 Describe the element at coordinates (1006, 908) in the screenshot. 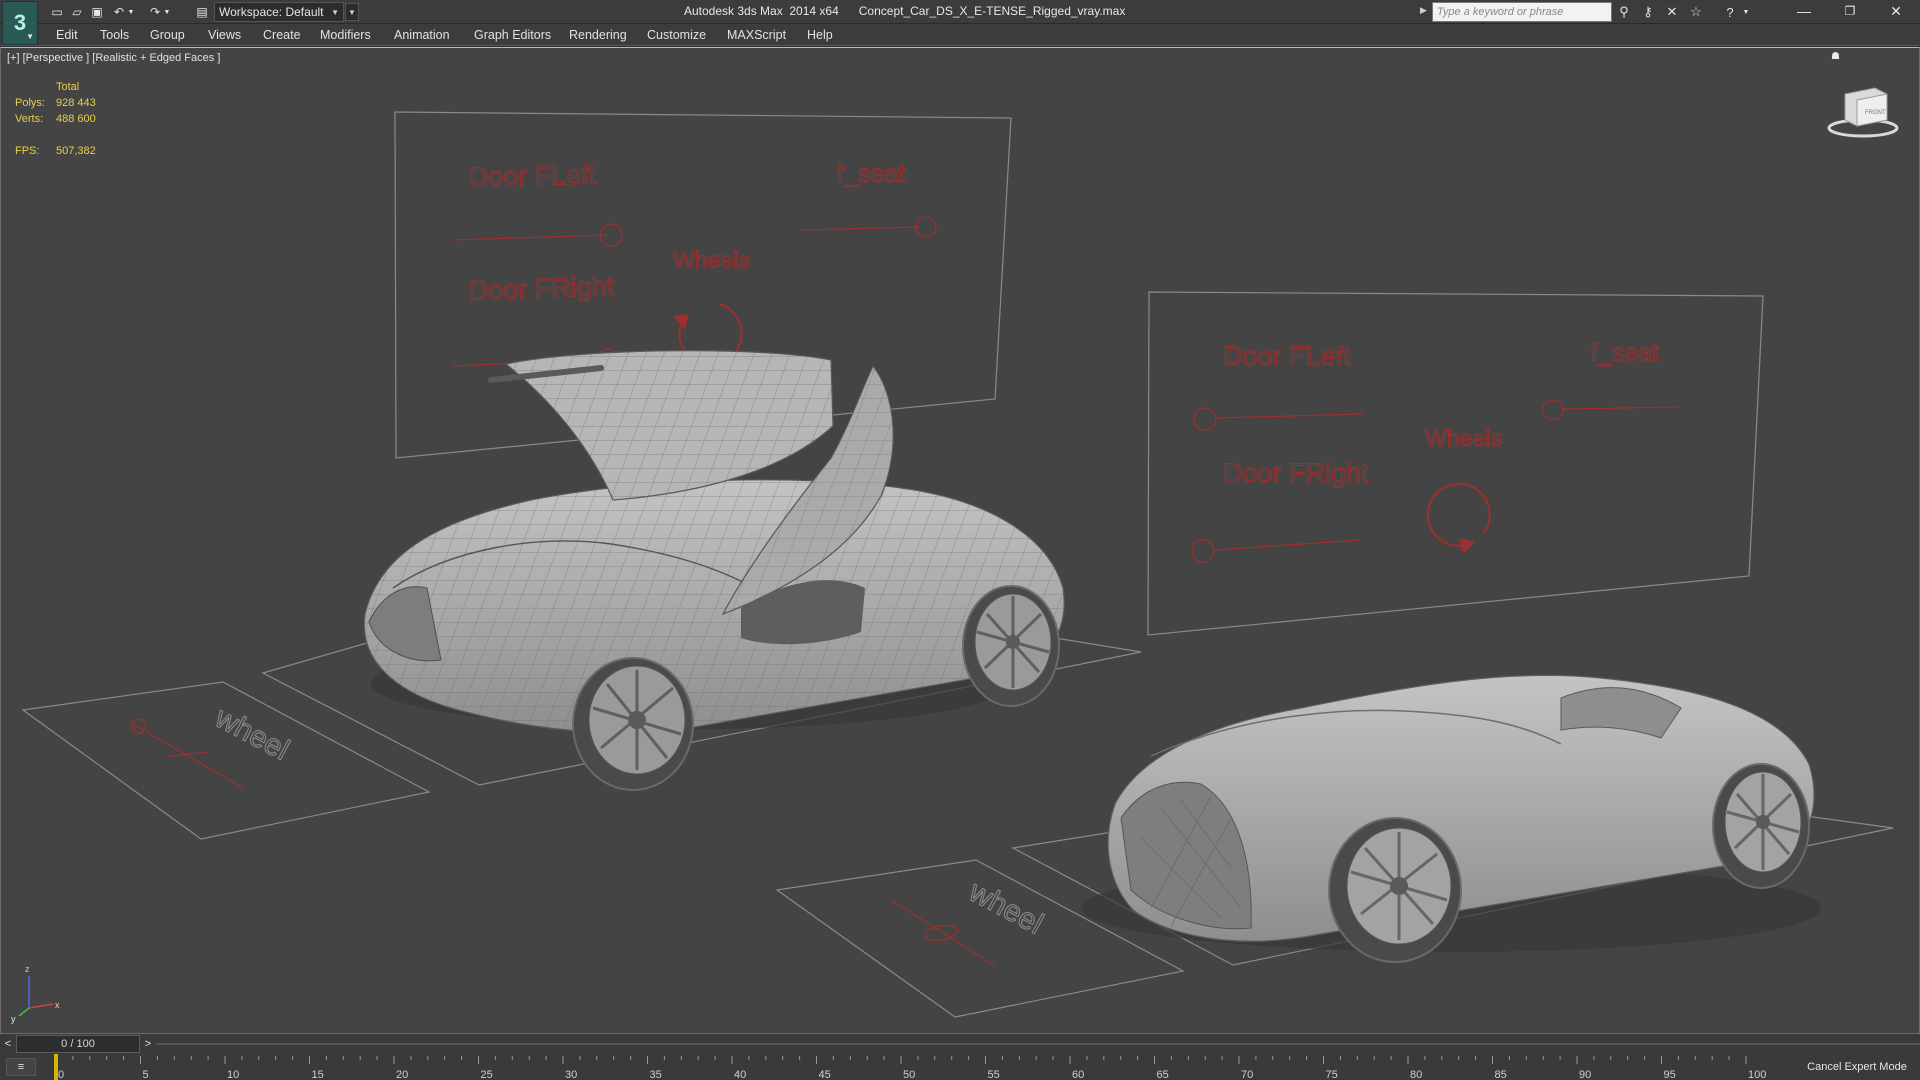

I see `wheel-control-right-label: wheel` at that location.